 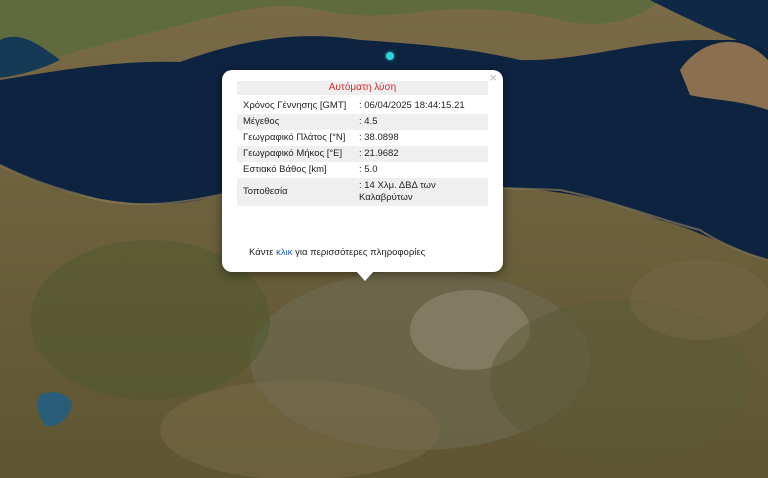 What do you see at coordinates (295, 122) in the screenshot?
I see `detail-label: Μέγεθος` at bounding box center [295, 122].